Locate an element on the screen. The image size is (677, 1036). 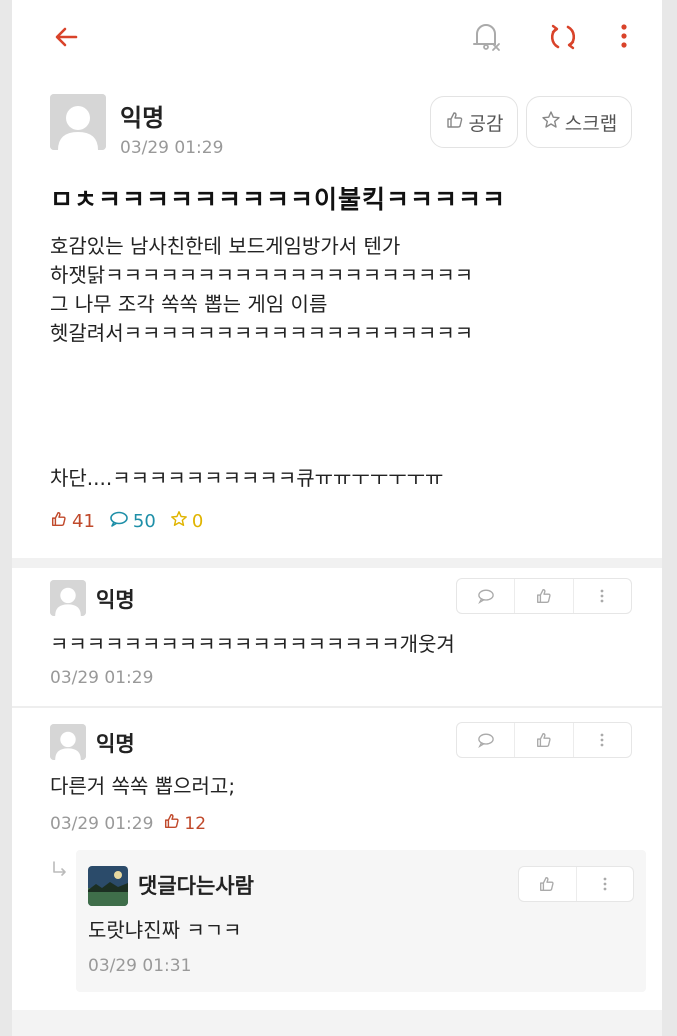
reply-avatar is located at coordinates (108, 886).